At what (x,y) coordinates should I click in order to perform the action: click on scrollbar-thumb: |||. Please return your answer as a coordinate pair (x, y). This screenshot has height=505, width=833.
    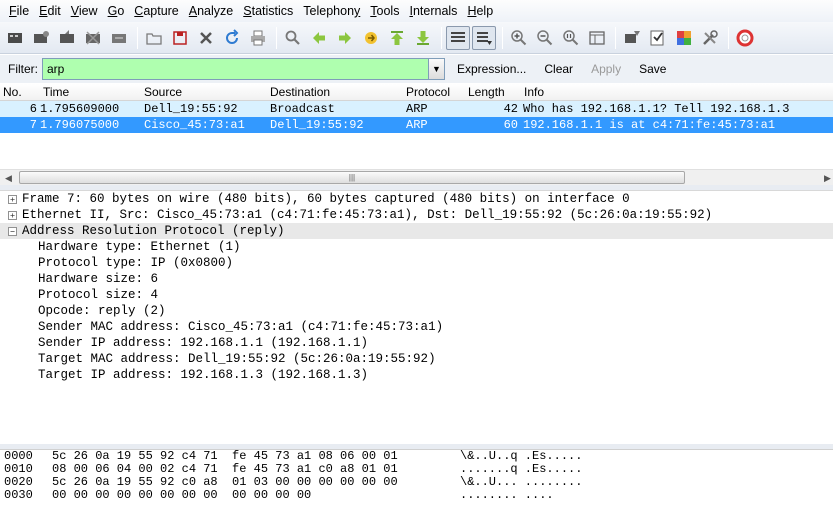
    Looking at the image, I should click on (352, 177).